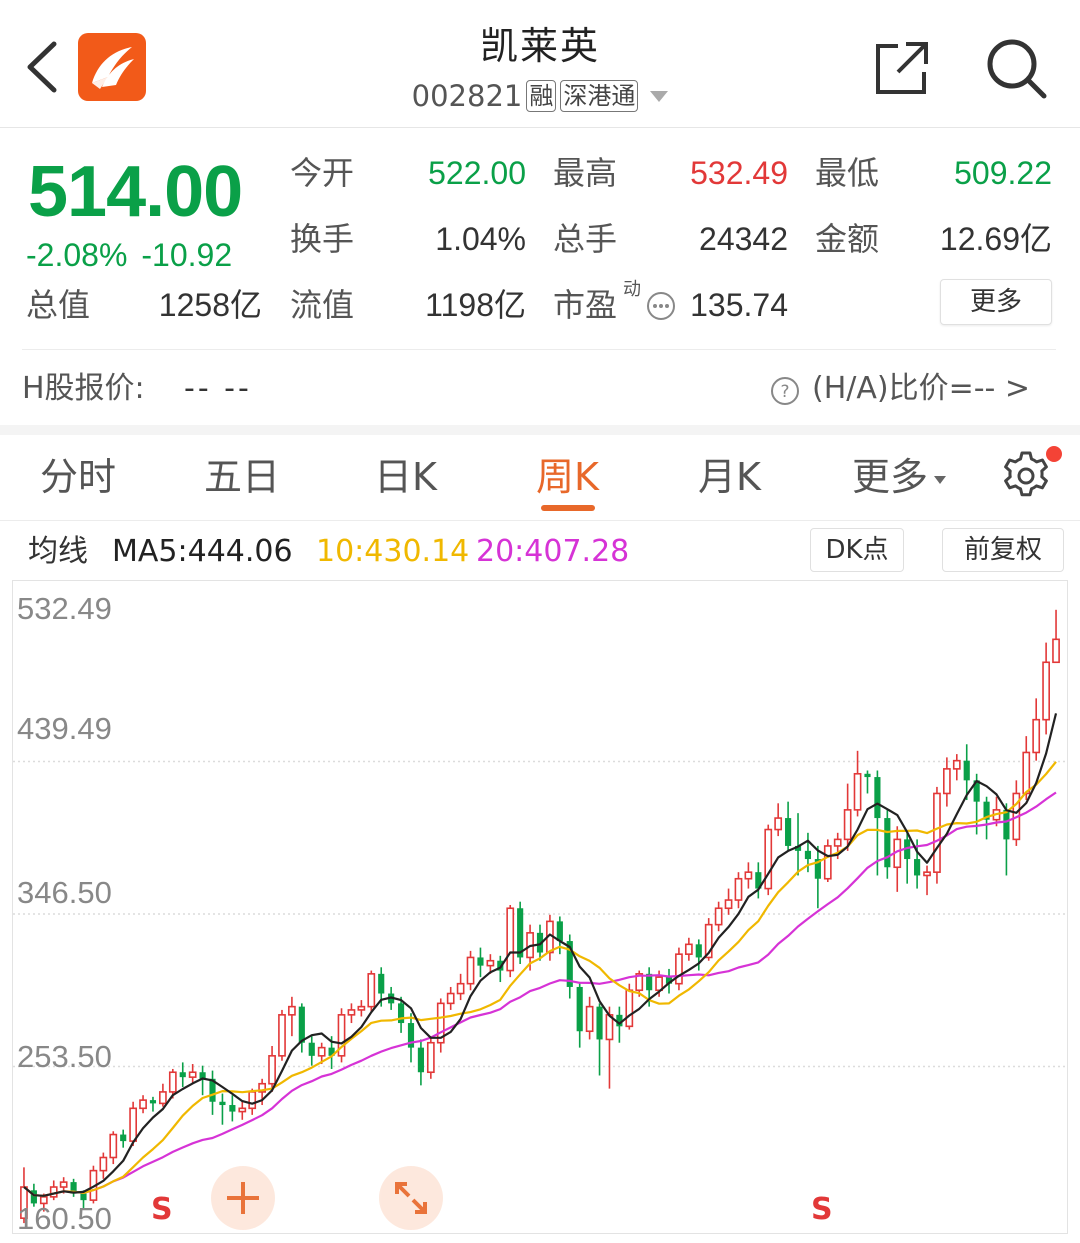  What do you see at coordinates (1026, 476) in the screenshot?
I see `gear-icon` at bounding box center [1026, 476].